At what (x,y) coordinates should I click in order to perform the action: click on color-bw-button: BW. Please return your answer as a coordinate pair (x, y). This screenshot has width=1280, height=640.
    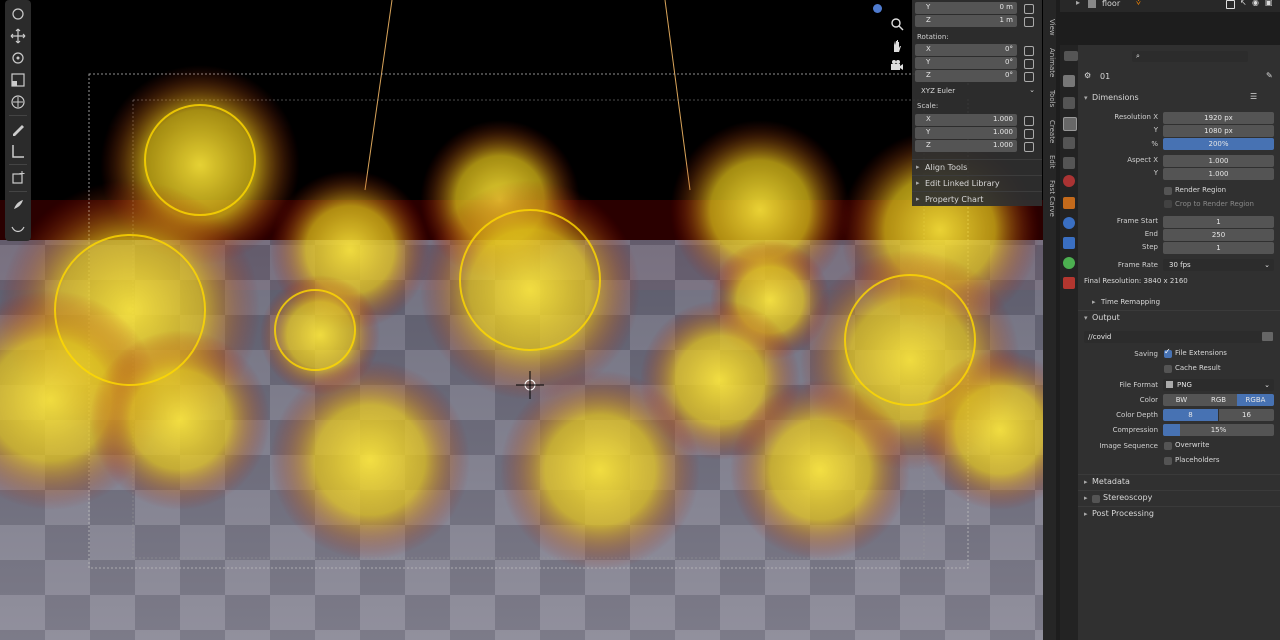
    Looking at the image, I should click on (1181, 400).